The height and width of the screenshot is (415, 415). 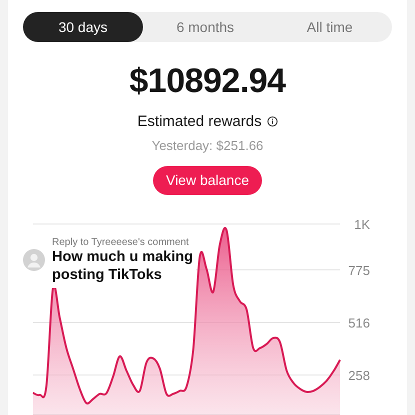 What do you see at coordinates (121, 242) in the screenshot?
I see `reply-caption: Reply to Tyreeeese's comment` at bounding box center [121, 242].